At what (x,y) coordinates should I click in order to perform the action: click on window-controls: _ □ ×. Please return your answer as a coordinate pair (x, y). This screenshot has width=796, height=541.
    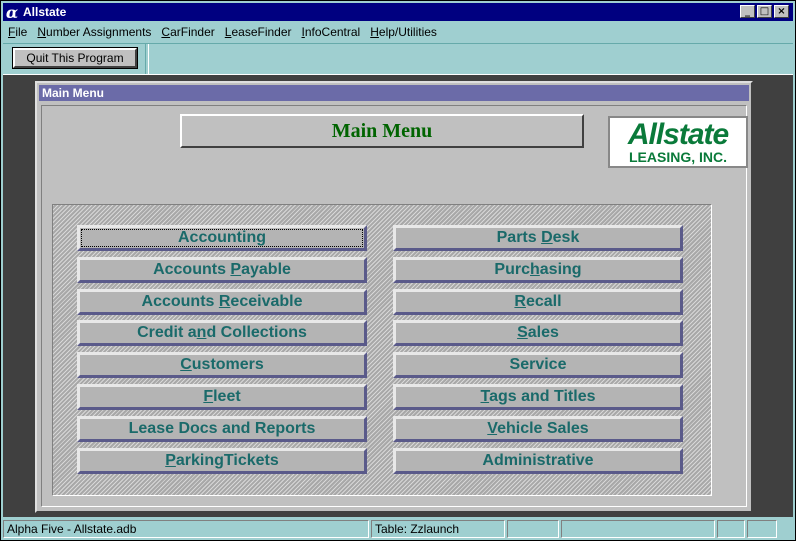
    Looking at the image, I should click on (764, 11).